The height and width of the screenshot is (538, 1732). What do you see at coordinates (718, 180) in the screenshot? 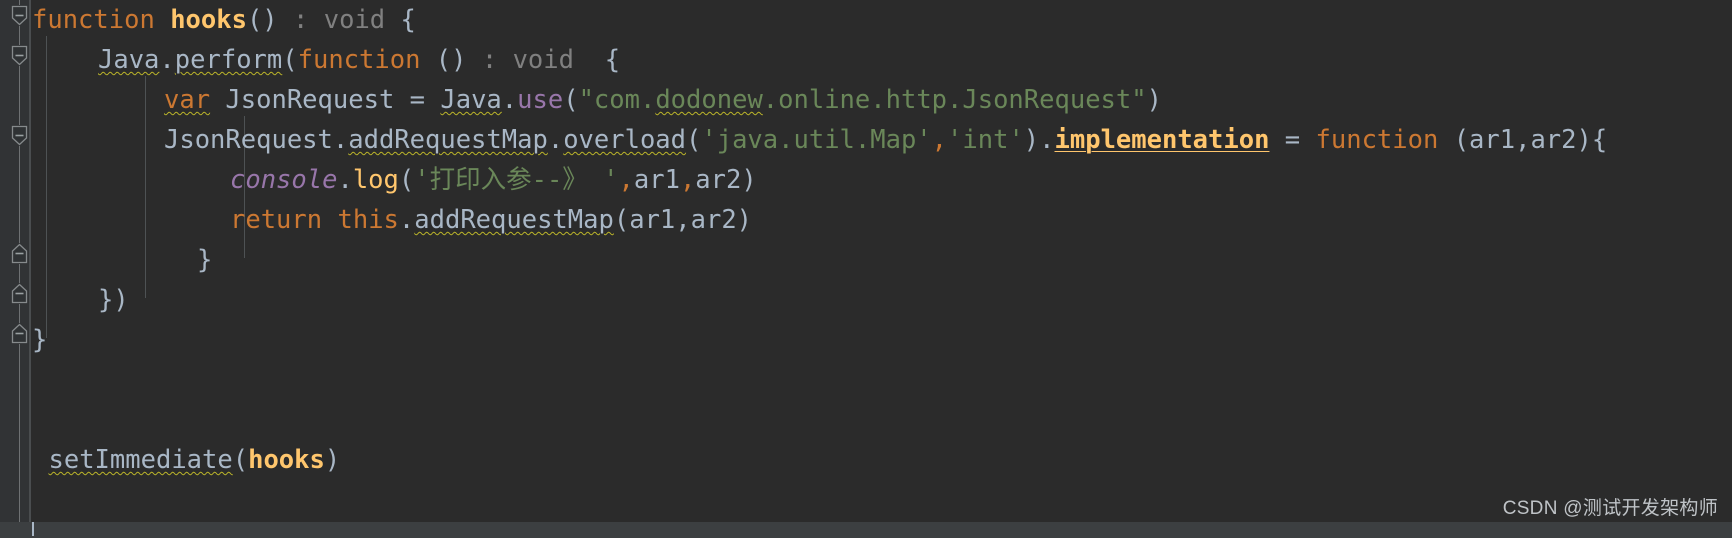
I see `code-token: ar2` at bounding box center [718, 180].